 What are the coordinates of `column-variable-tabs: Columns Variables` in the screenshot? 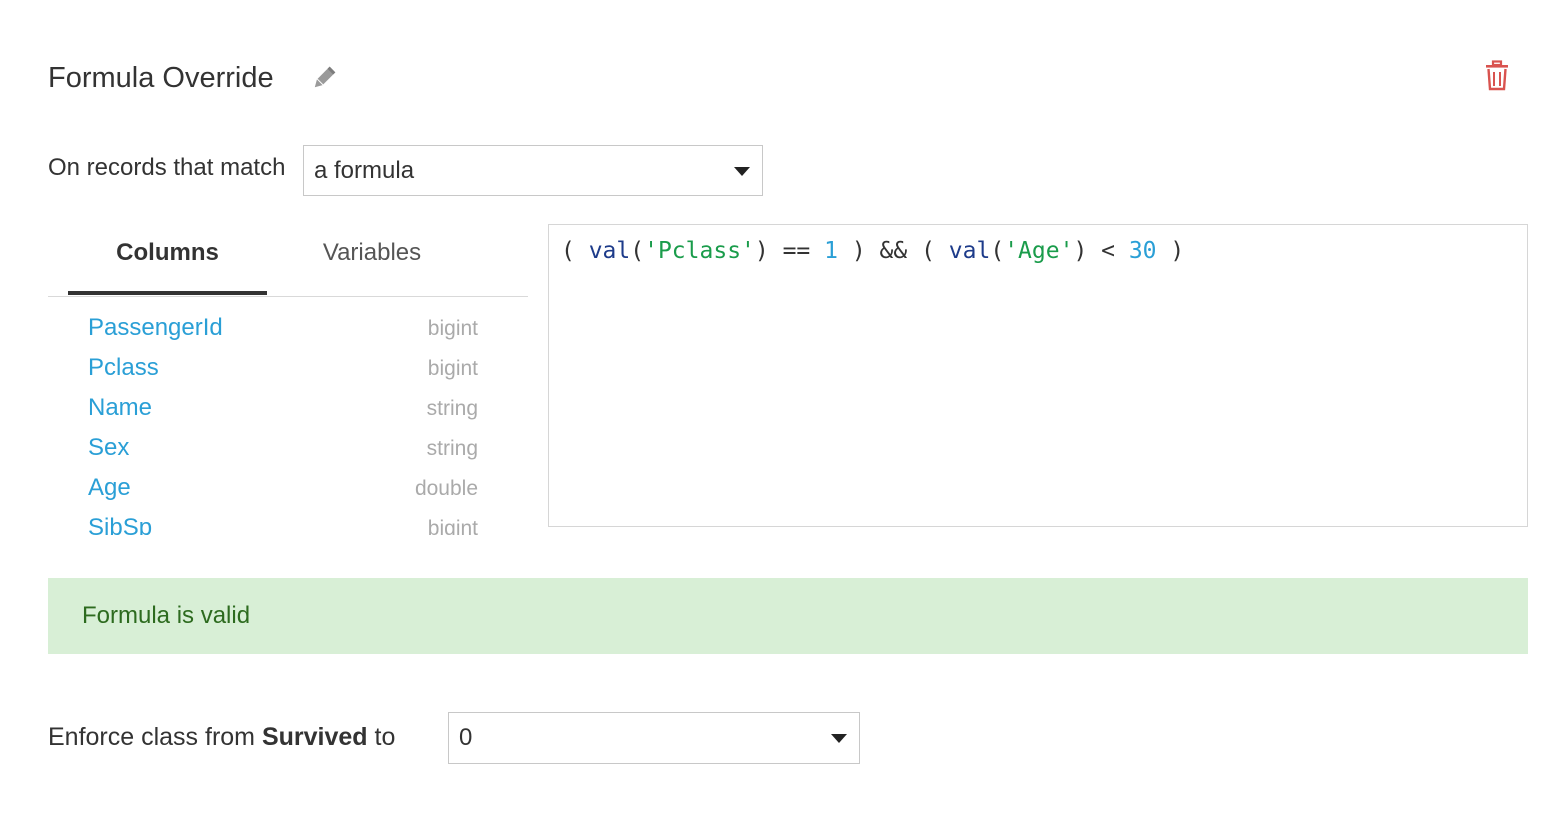 It's located at (288, 260).